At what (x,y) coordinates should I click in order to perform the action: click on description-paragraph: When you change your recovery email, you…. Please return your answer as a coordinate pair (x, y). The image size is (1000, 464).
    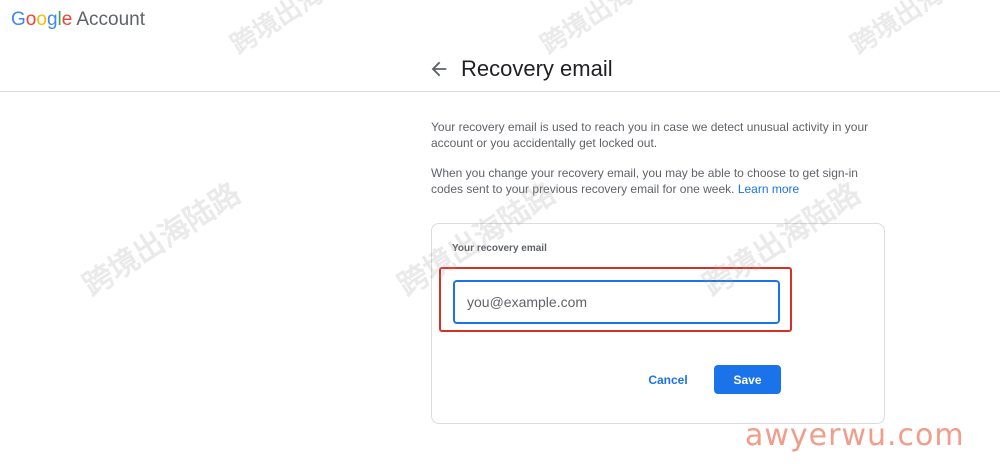
    Looking at the image, I should click on (661, 181).